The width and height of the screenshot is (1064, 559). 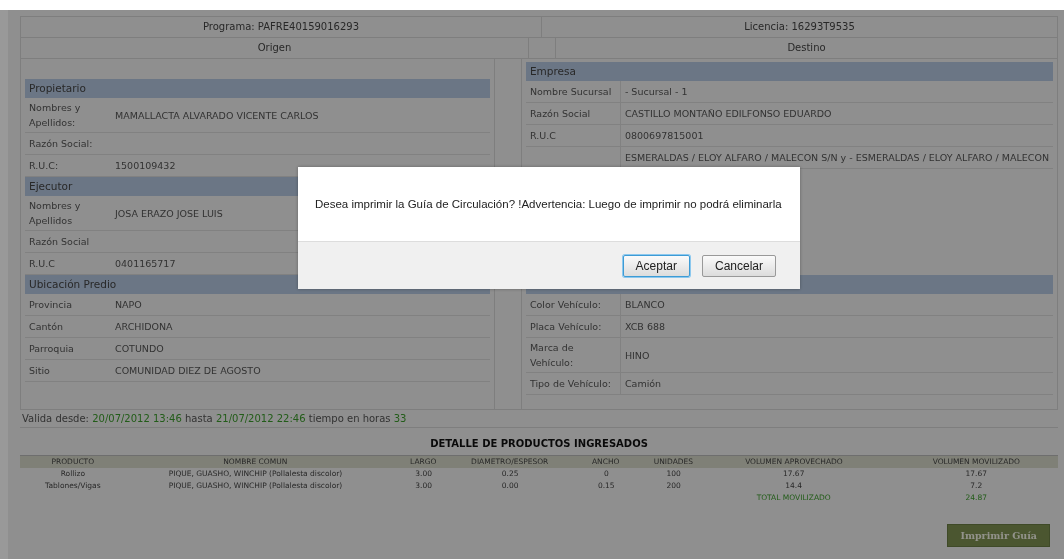 What do you see at coordinates (644, 304) in the screenshot?
I see `field-value: BLANCO` at bounding box center [644, 304].